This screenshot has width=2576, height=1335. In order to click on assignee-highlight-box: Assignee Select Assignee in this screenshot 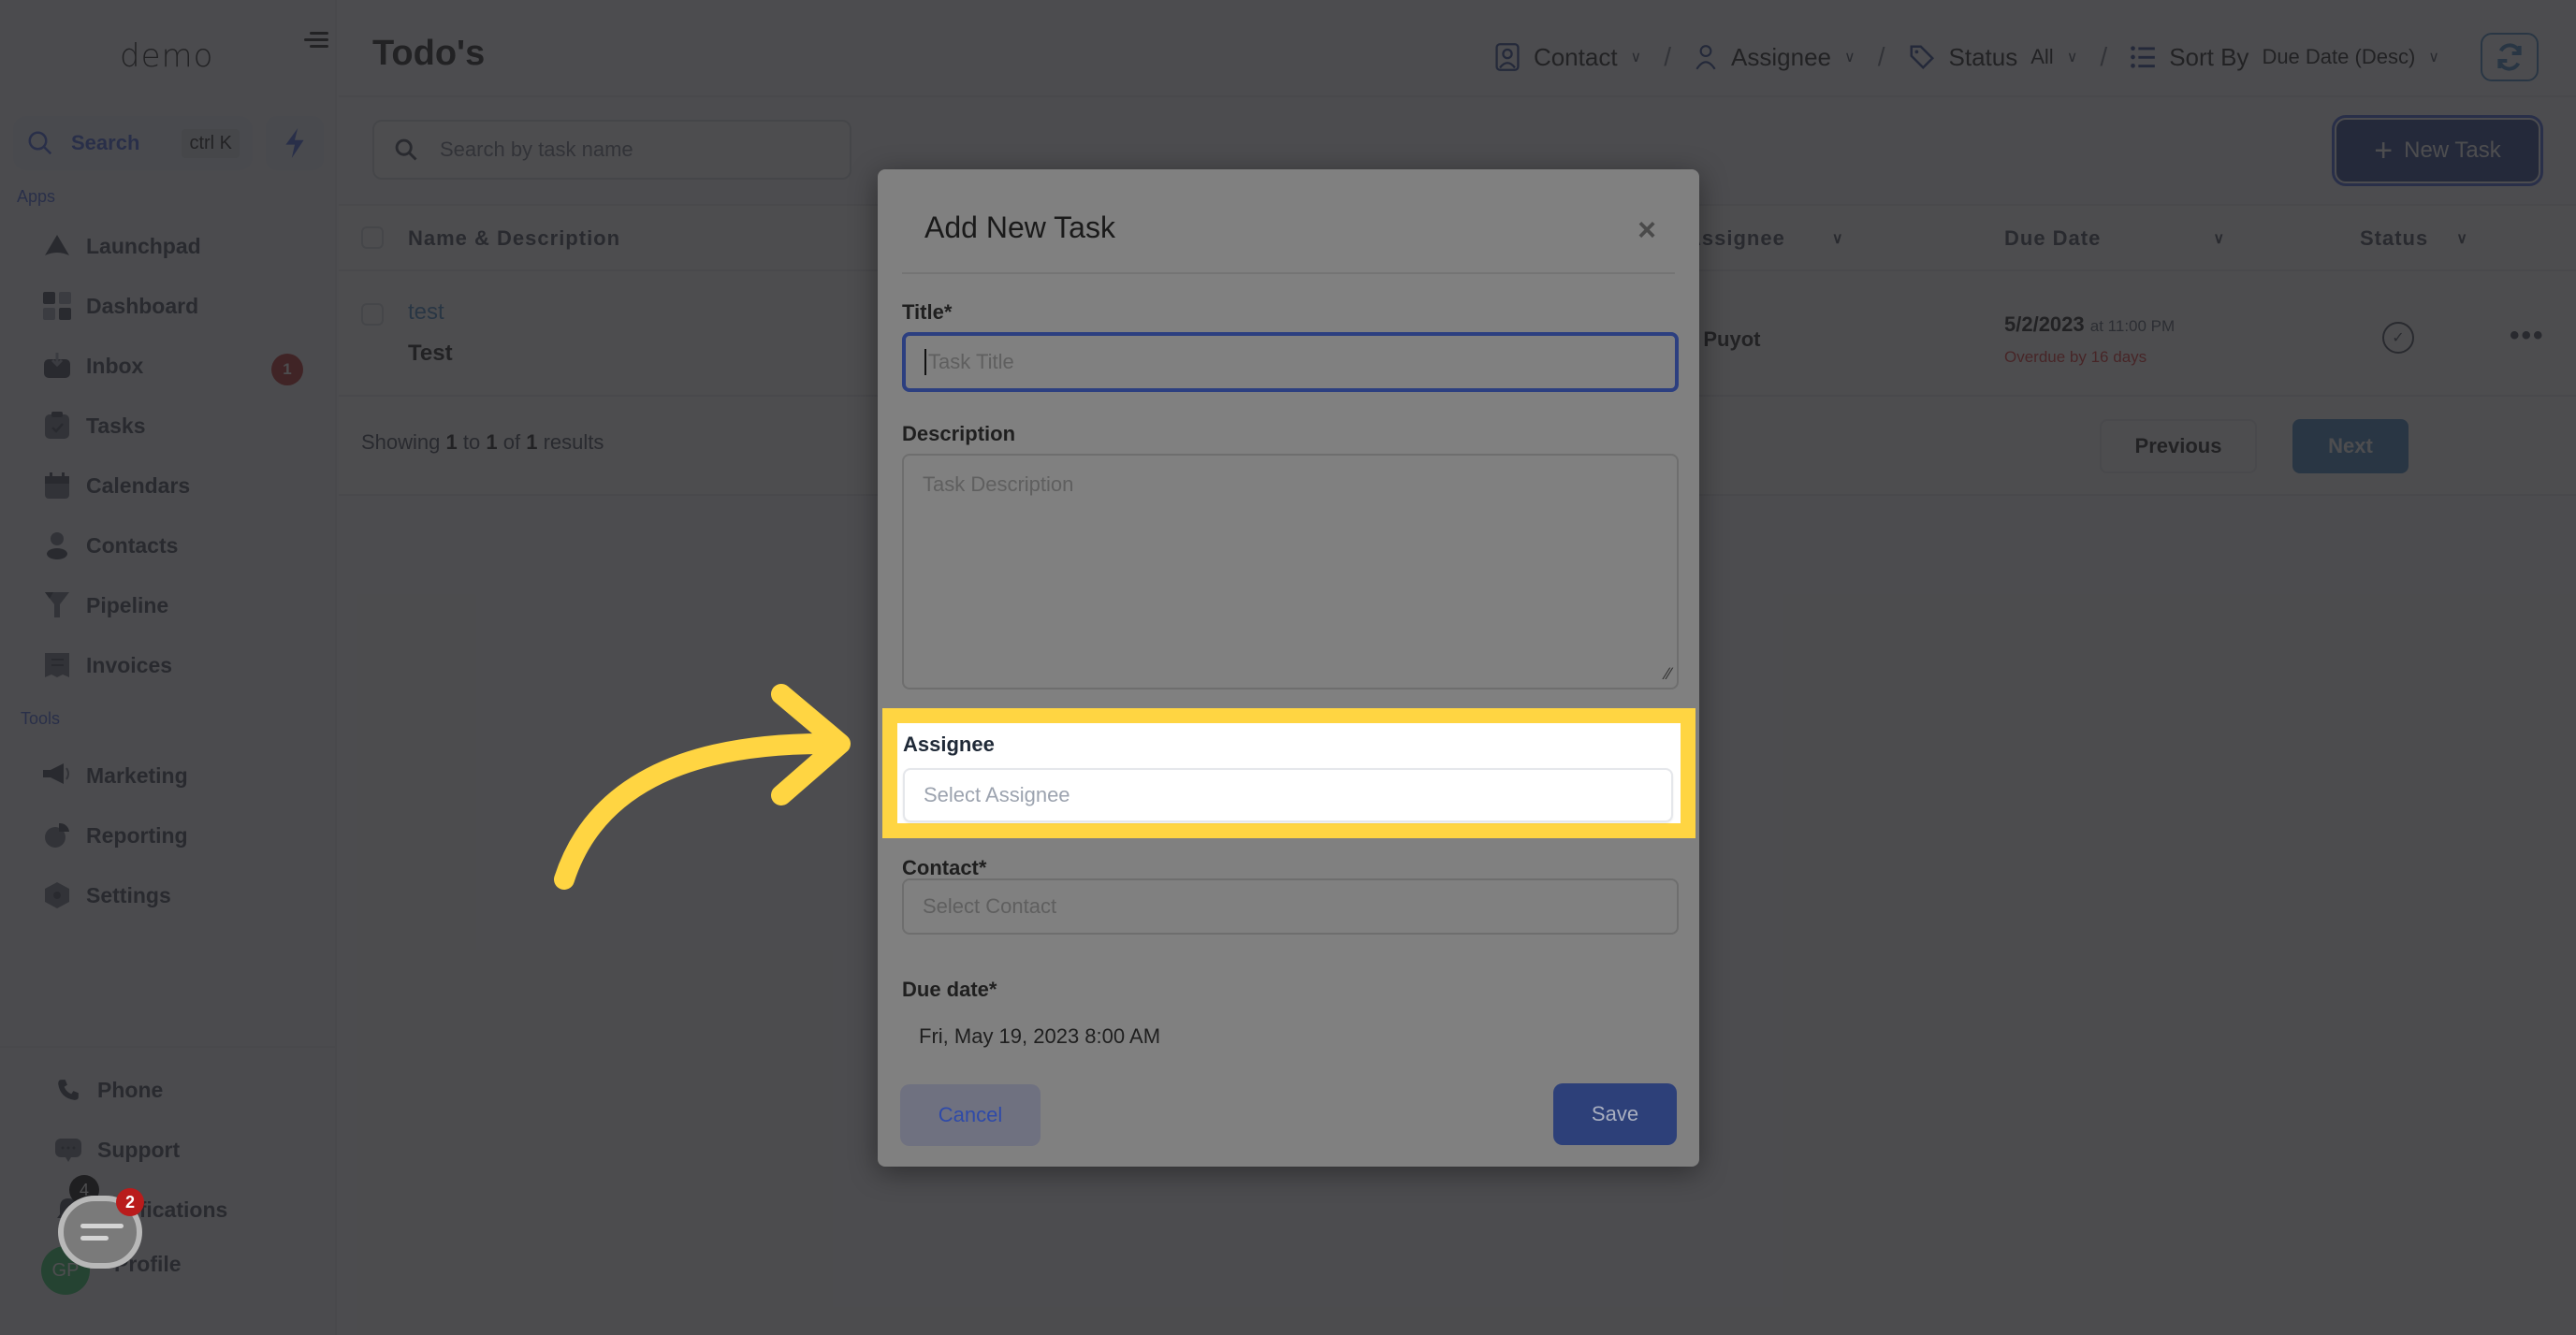, I will do `click(1289, 773)`.